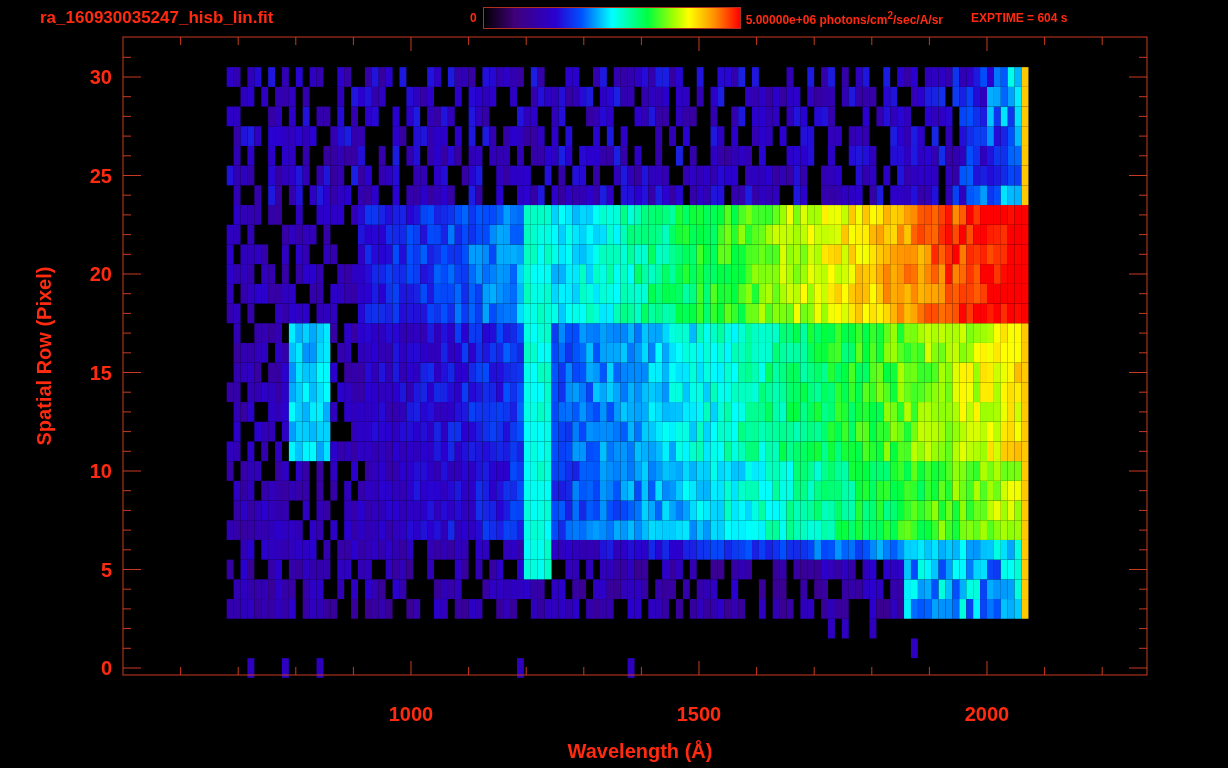  Describe the element at coordinates (473, 18) in the screenshot. I see `colorbar-min-label: 0` at that location.